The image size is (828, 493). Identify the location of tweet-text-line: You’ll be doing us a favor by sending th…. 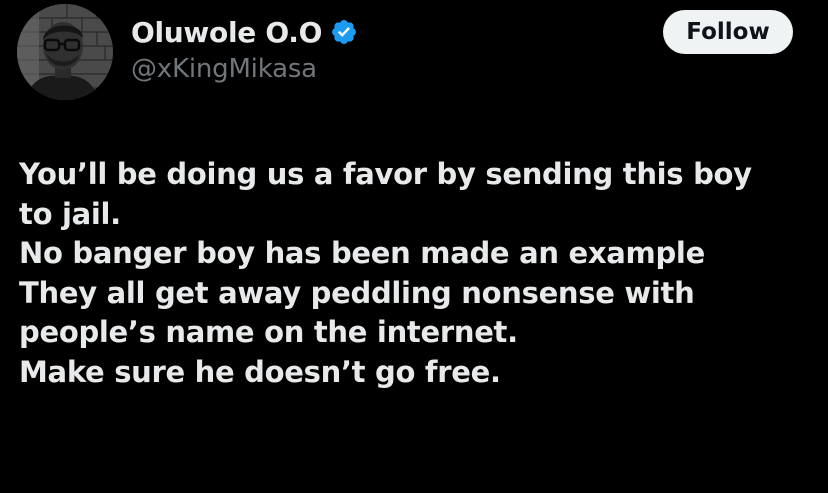
(385, 174).